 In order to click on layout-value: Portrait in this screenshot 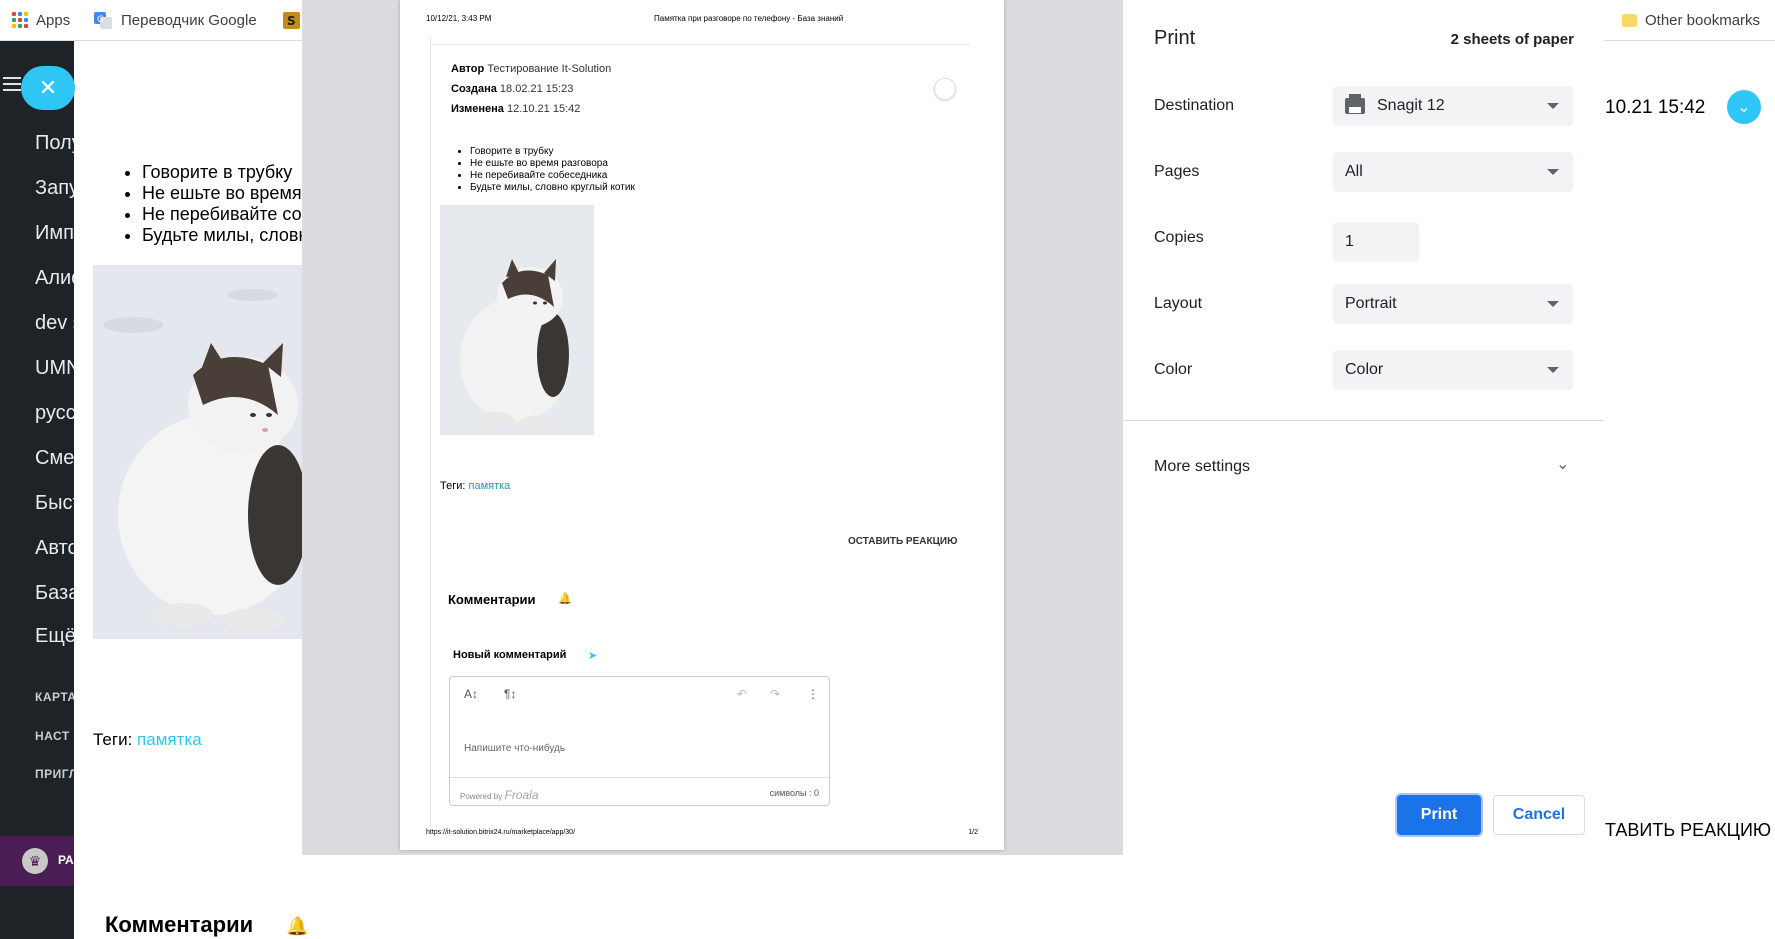, I will do `click(1371, 303)`.